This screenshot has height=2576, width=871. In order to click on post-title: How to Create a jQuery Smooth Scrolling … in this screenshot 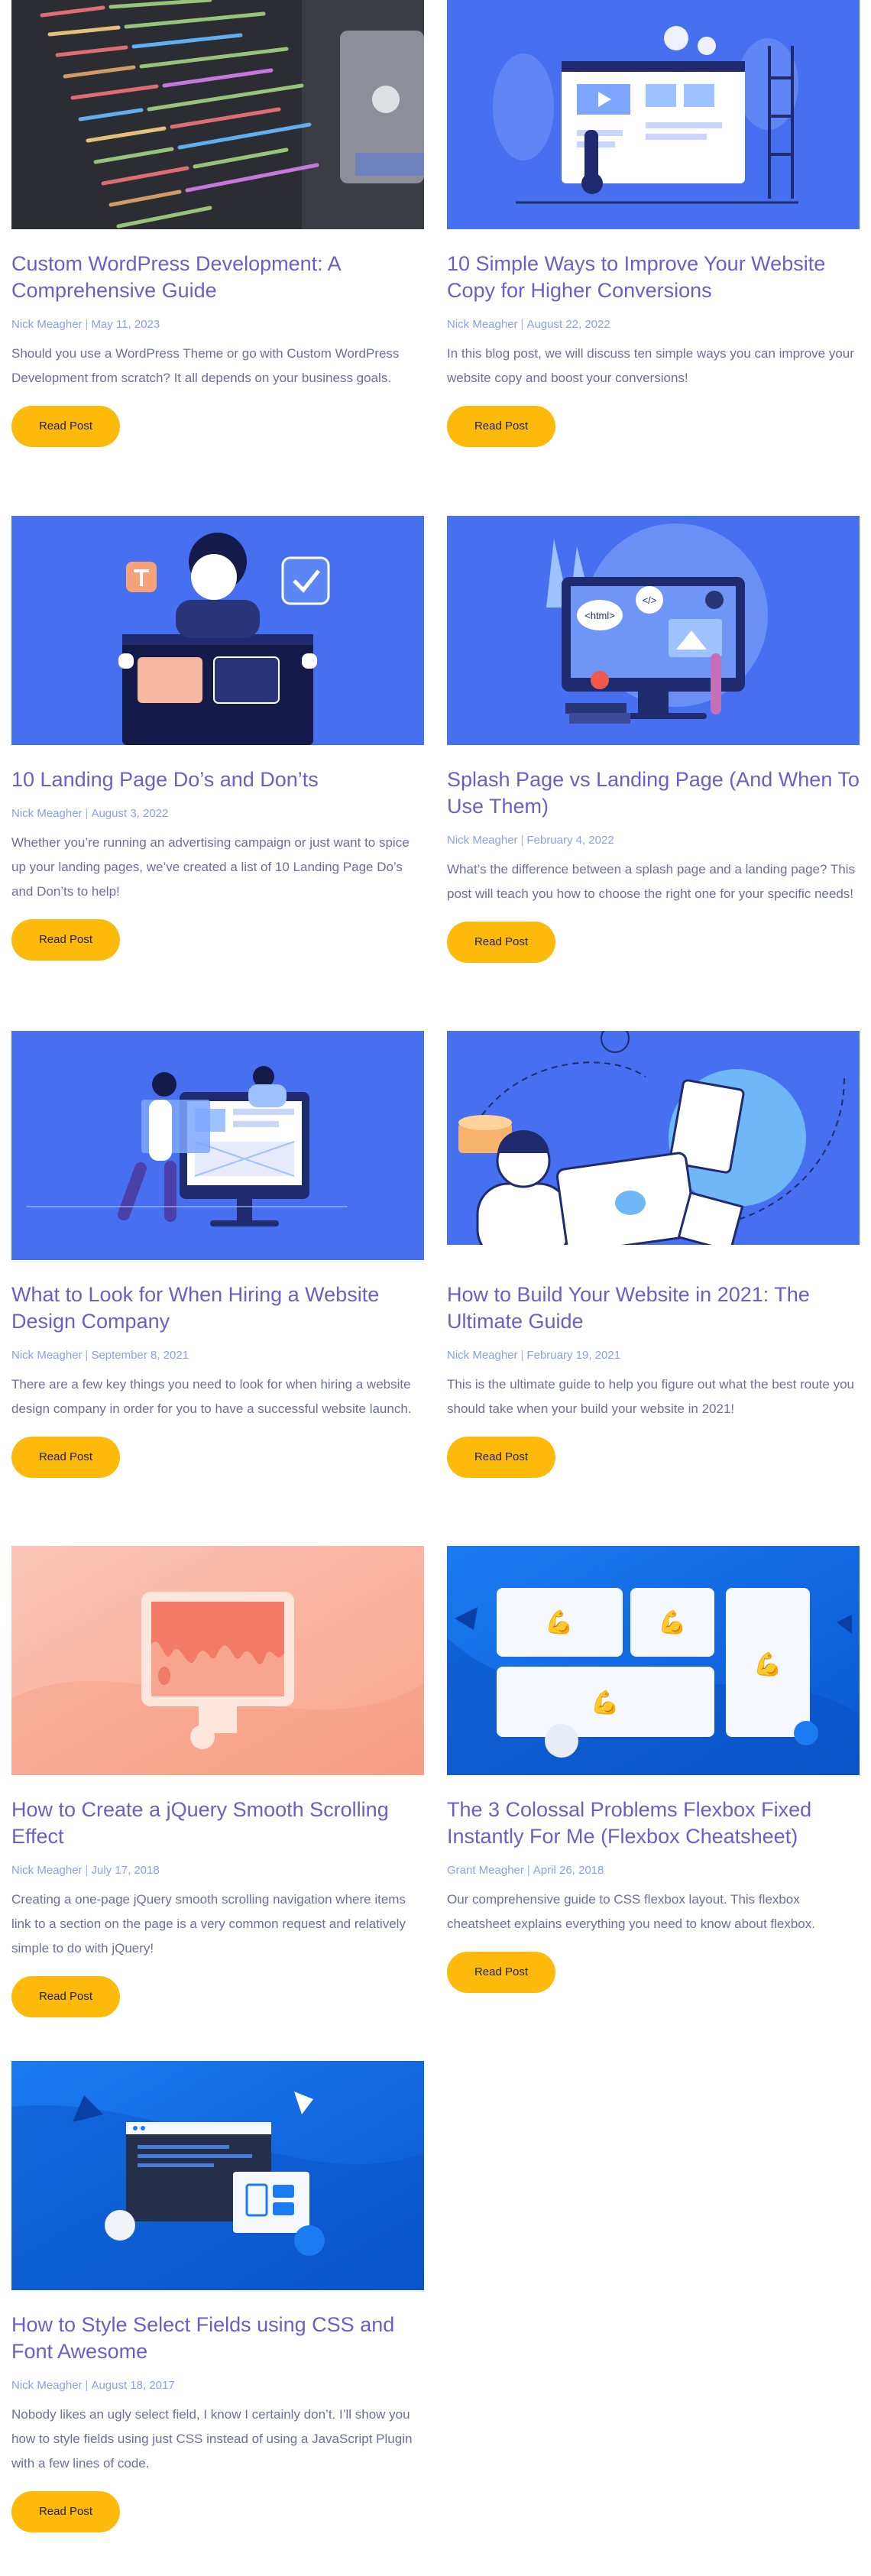, I will do `click(218, 1823)`.